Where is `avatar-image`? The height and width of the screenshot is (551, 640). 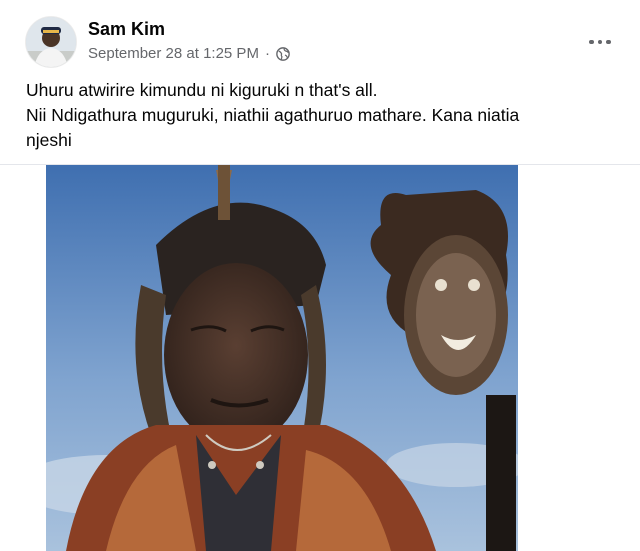 avatar-image is located at coordinates (51, 42).